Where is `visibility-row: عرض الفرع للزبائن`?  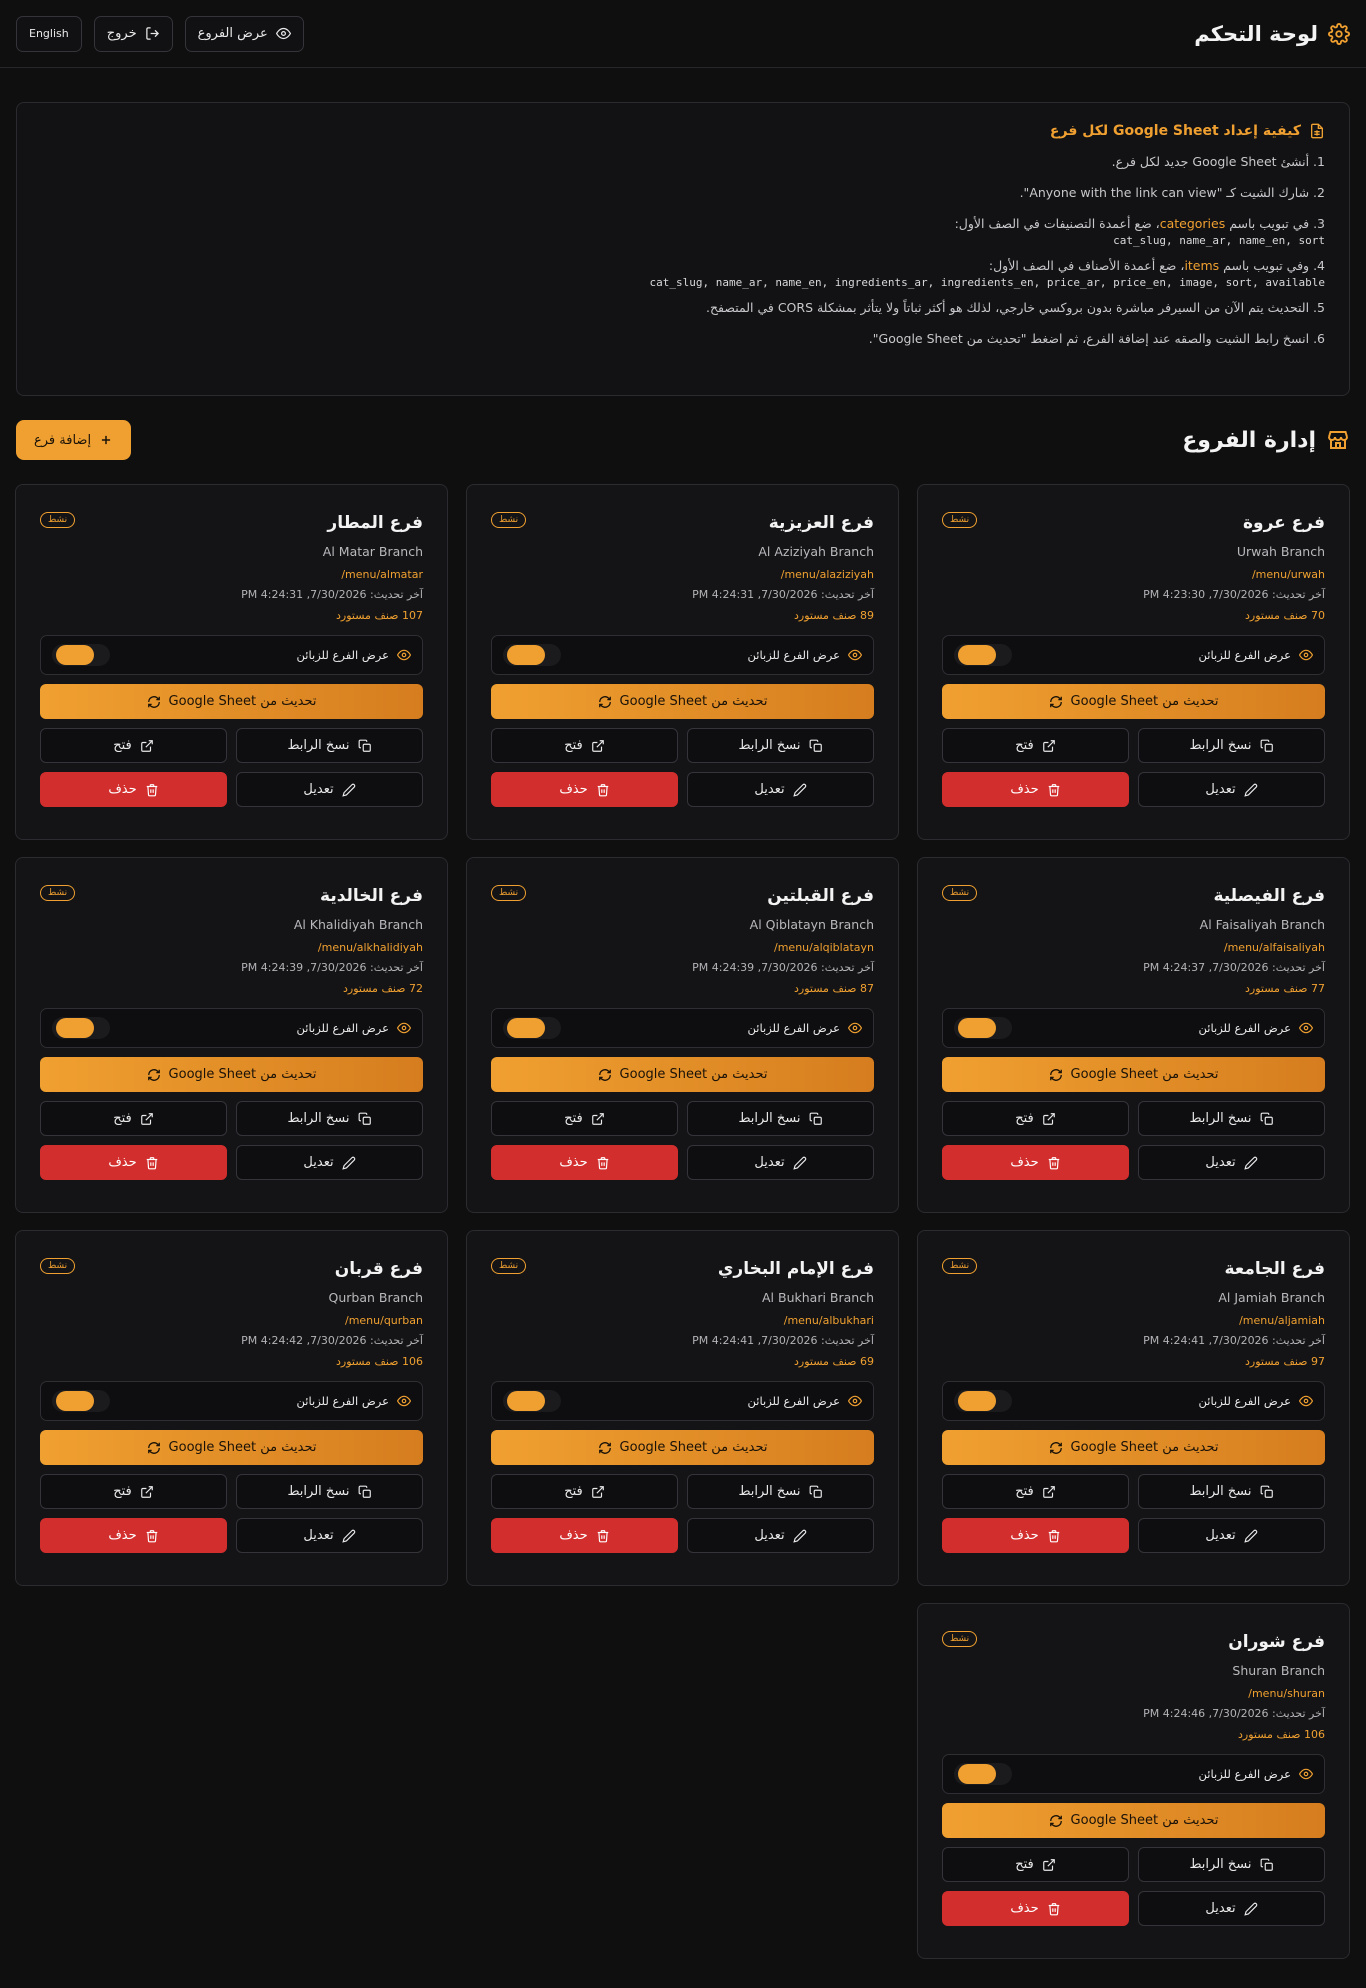 visibility-row: عرض الفرع للزبائن is located at coordinates (682, 1401).